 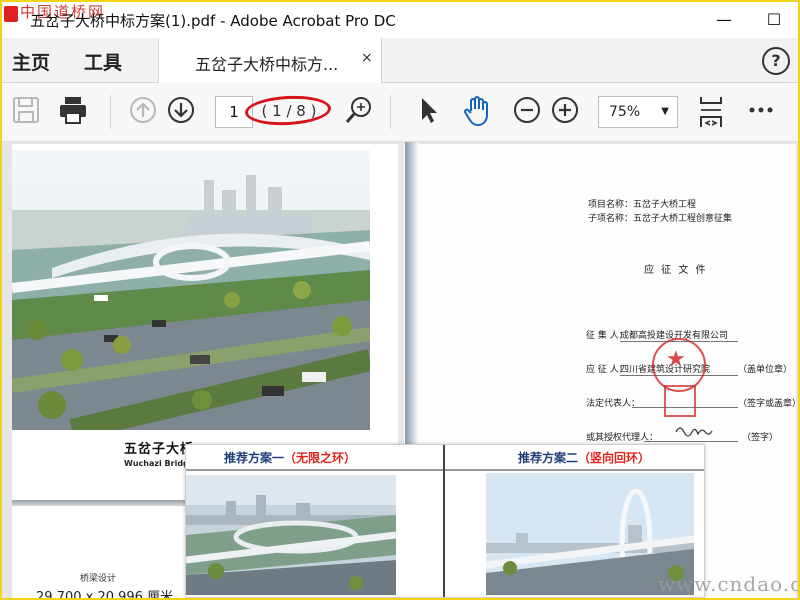 What do you see at coordinates (724, 20) in the screenshot?
I see `minimize-button: —` at bounding box center [724, 20].